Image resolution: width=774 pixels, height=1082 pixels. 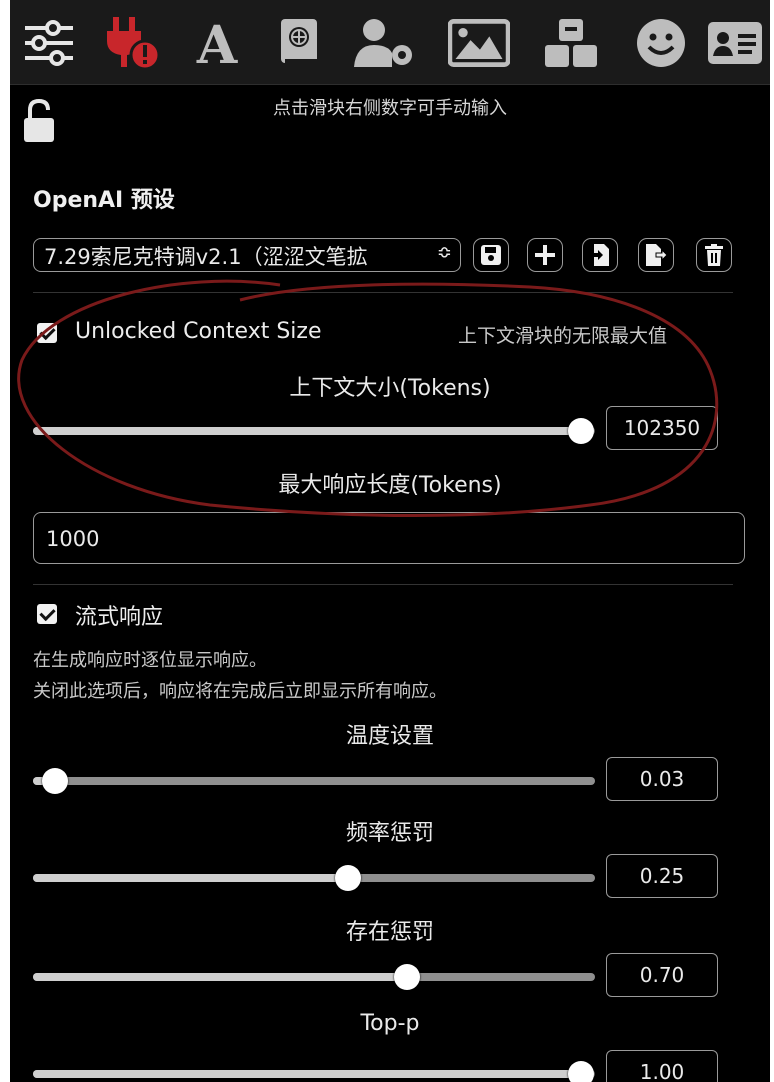 What do you see at coordinates (133, 43) in the screenshot?
I see `plug-warning-icon` at bounding box center [133, 43].